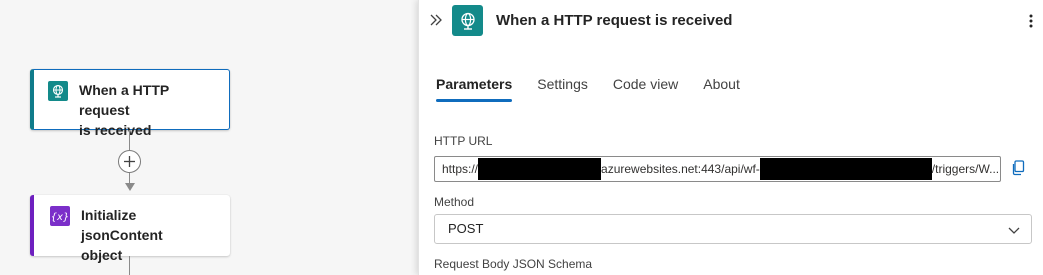  I want to click on copy-icon, so click(1018, 168).